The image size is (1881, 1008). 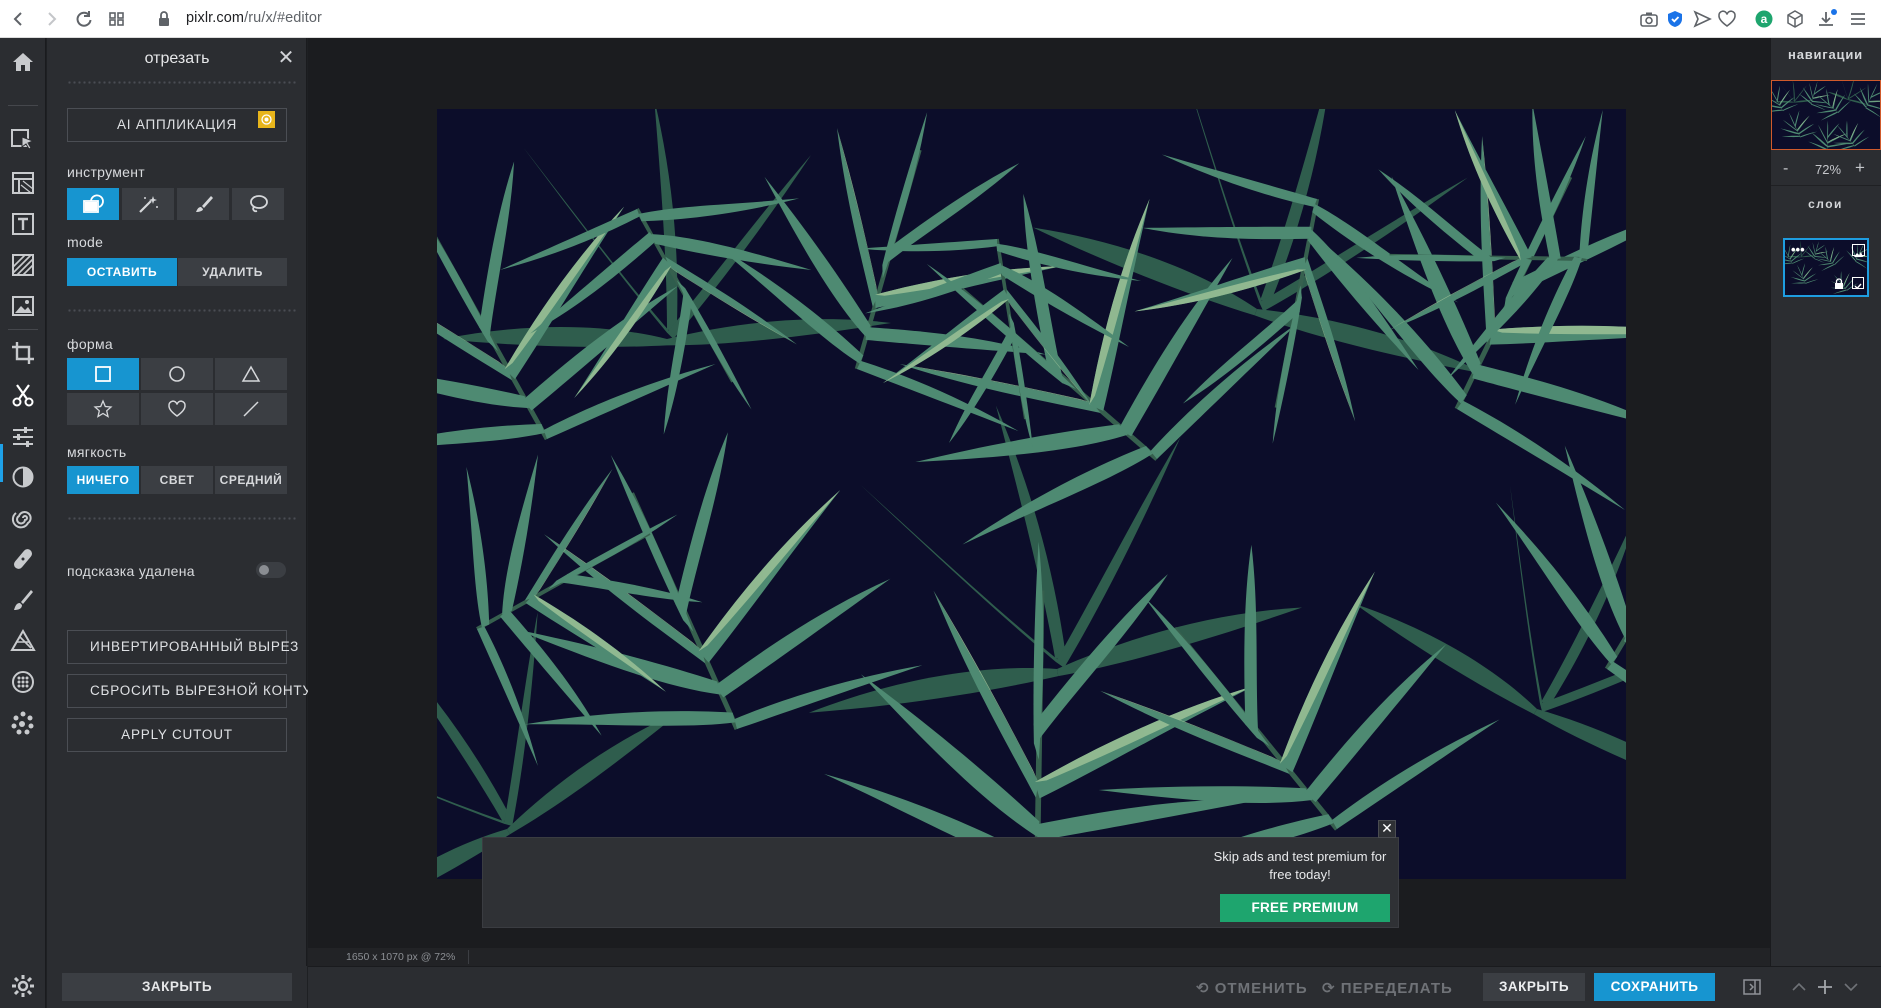 I want to click on shape-line, so click(x=251, y=409).